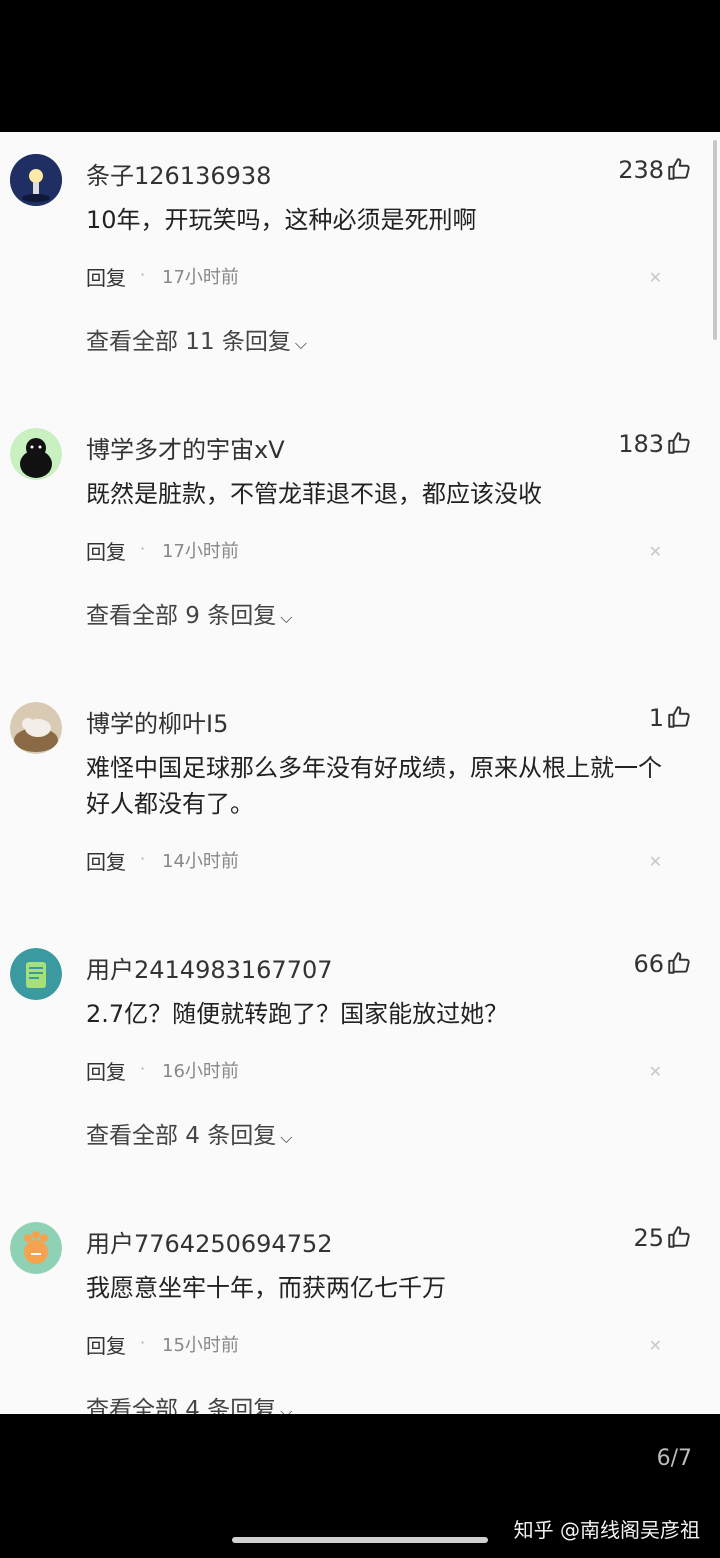 The width and height of the screenshot is (720, 1558). I want to click on page-indicator: 6/7, so click(674, 1458).